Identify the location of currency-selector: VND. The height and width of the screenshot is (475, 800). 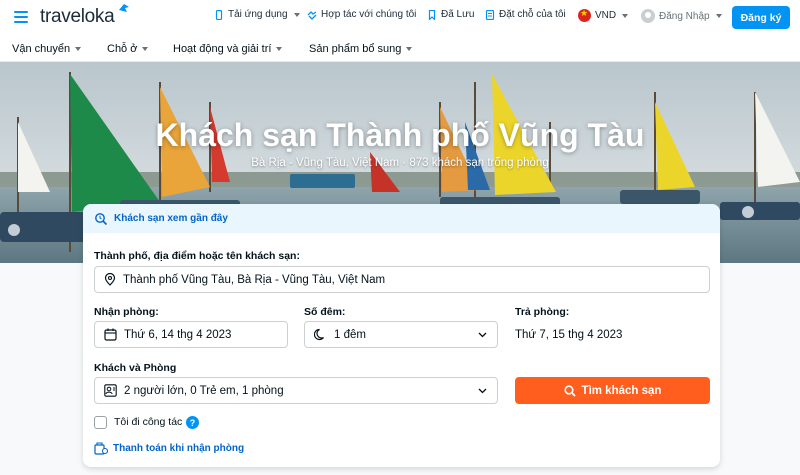
(603, 15).